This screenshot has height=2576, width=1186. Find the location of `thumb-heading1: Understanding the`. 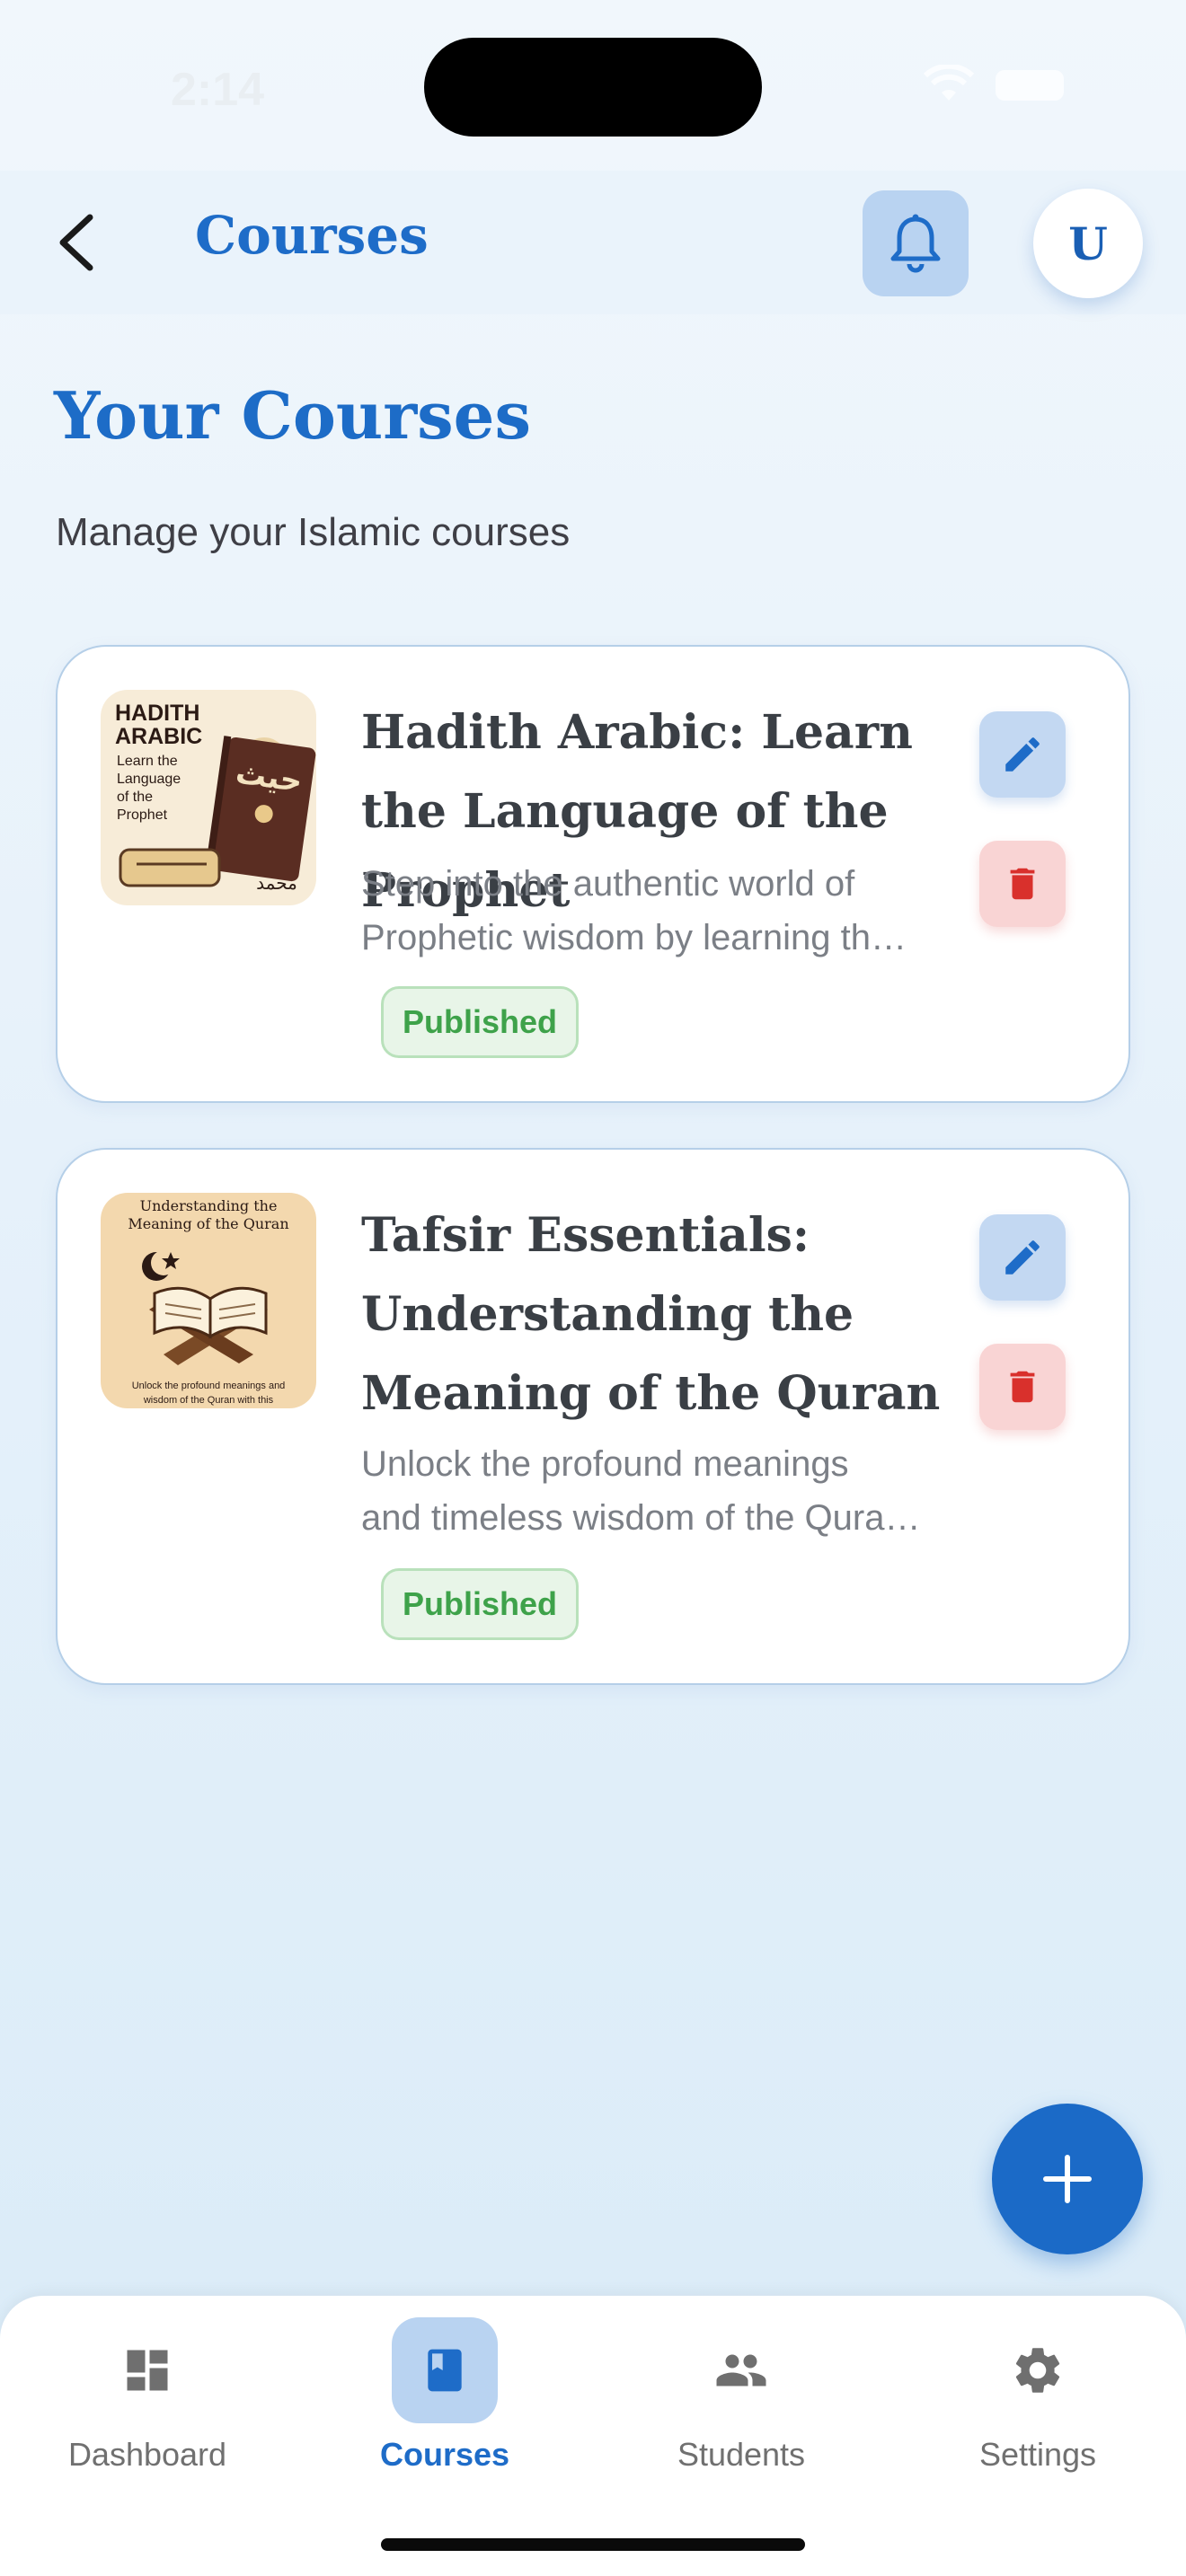

thumb-heading1: Understanding the is located at coordinates (209, 1205).